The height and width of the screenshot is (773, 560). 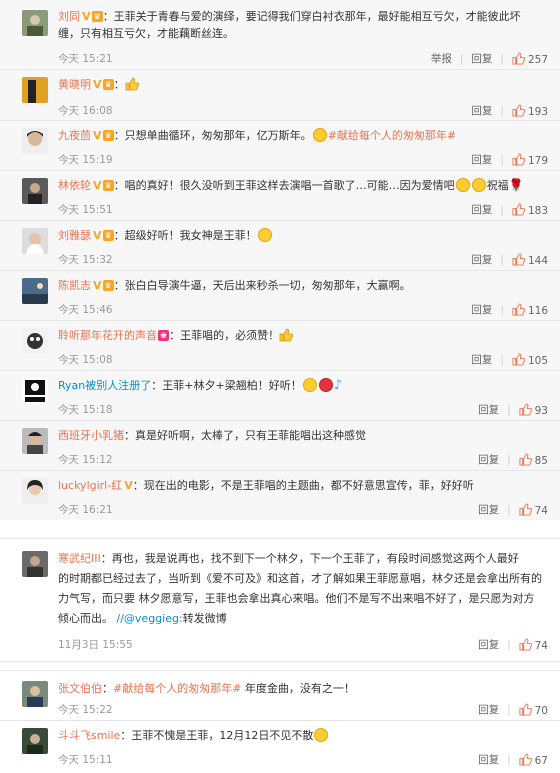 I want to click on laugh-emoji-icon, so click(x=478, y=185).